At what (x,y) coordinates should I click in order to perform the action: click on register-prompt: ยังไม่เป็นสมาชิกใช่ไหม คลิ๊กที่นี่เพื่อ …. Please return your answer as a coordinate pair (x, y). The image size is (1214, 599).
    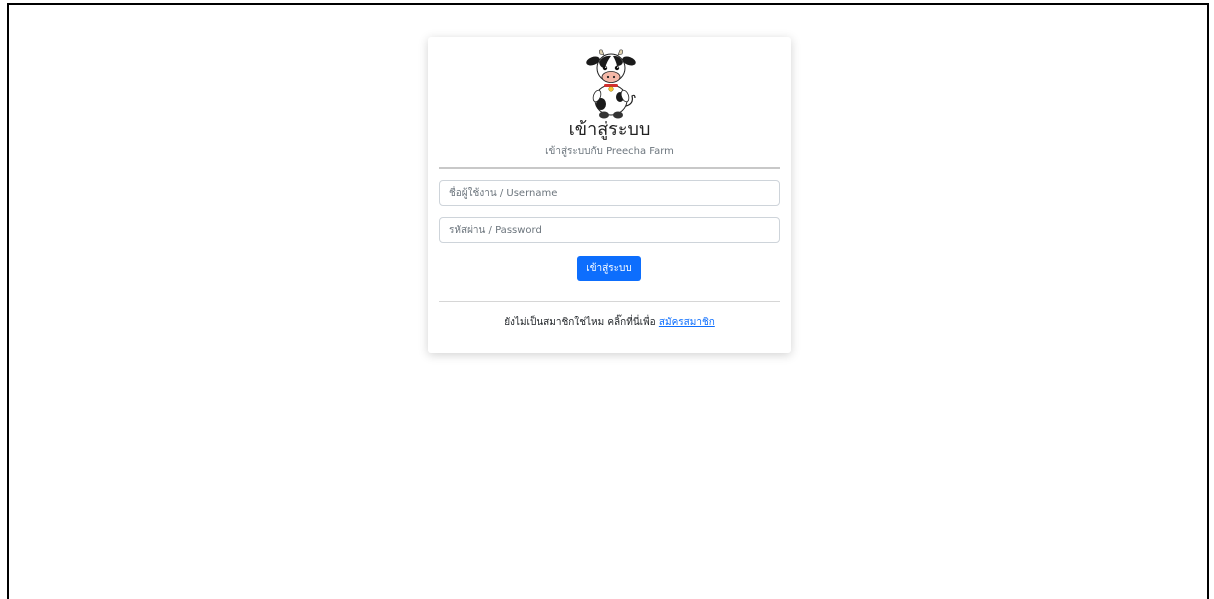
    Looking at the image, I should click on (609, 323).